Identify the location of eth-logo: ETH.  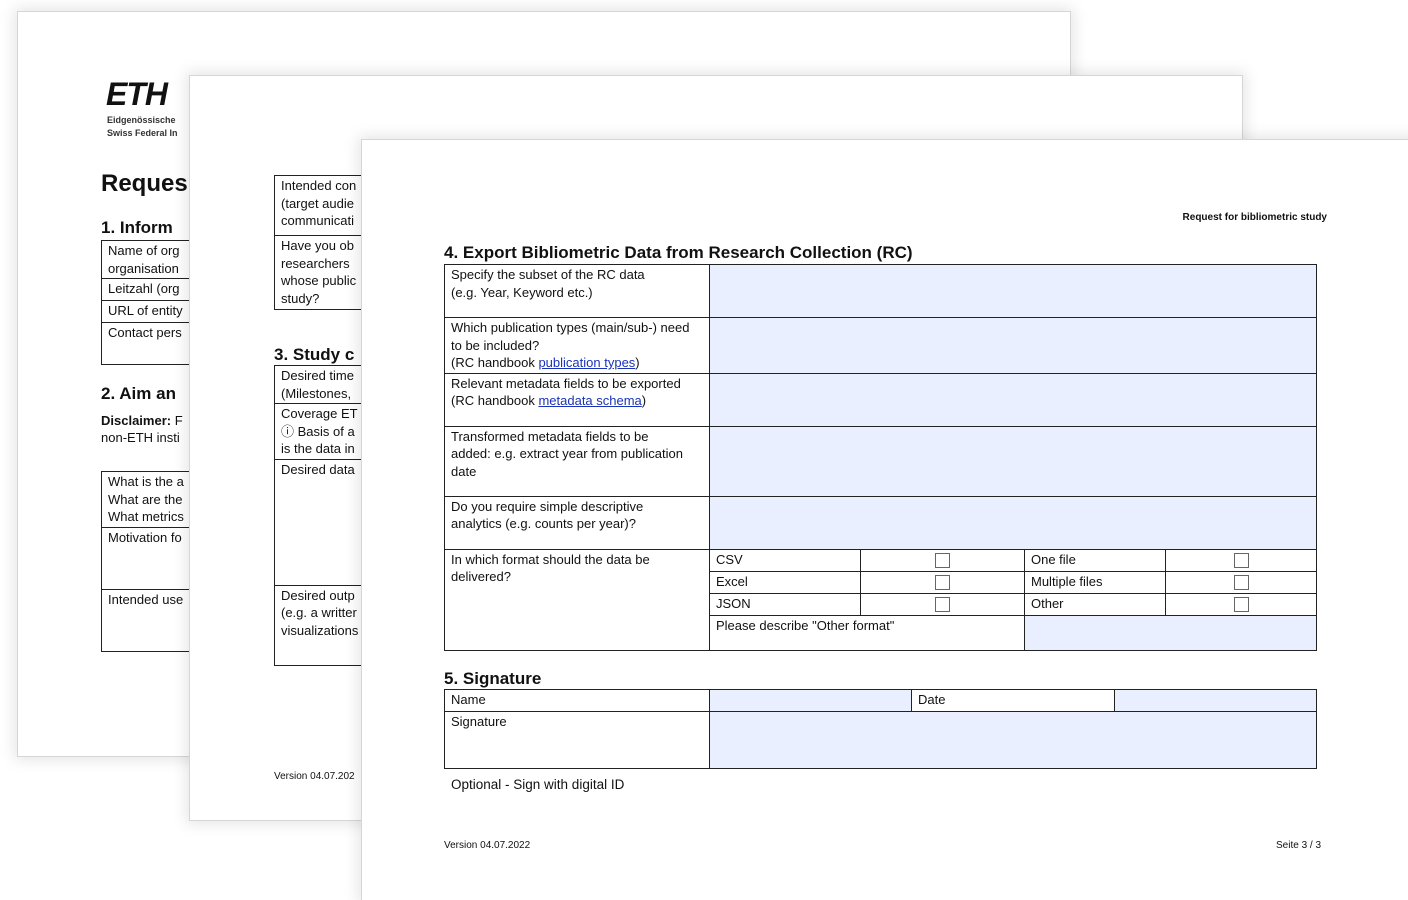
(137, 94).